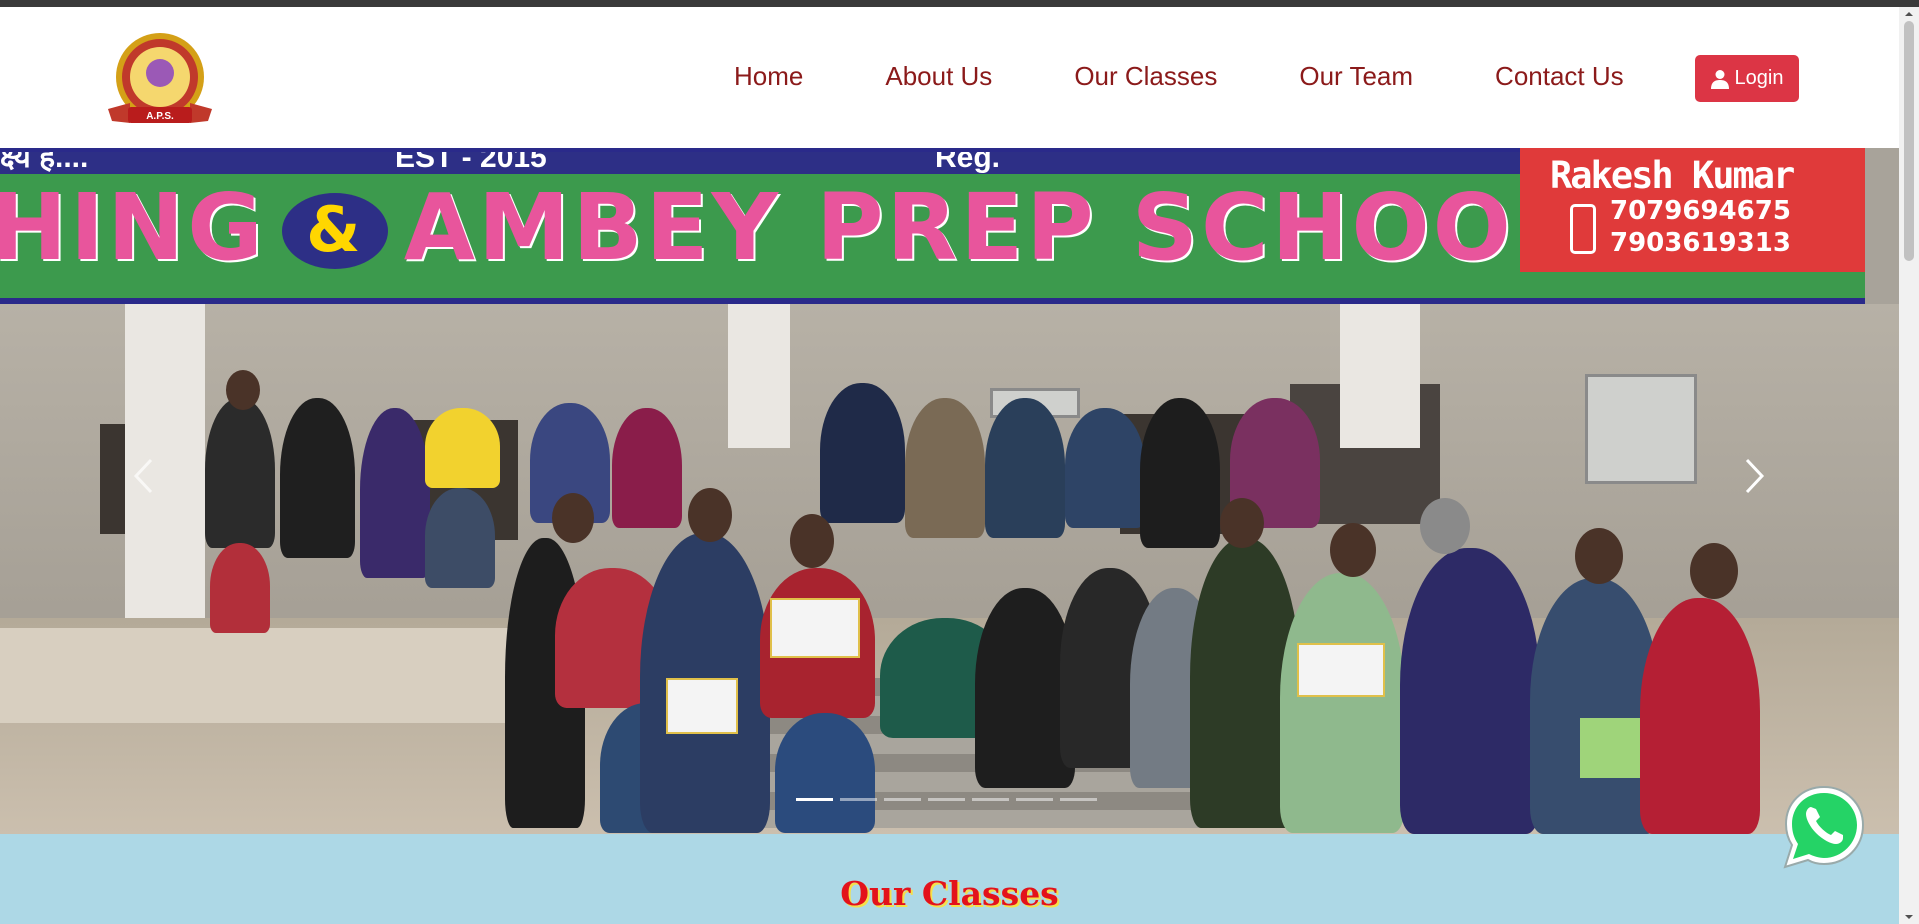  I want to click on scroll-thumb, so click(1909, 141).